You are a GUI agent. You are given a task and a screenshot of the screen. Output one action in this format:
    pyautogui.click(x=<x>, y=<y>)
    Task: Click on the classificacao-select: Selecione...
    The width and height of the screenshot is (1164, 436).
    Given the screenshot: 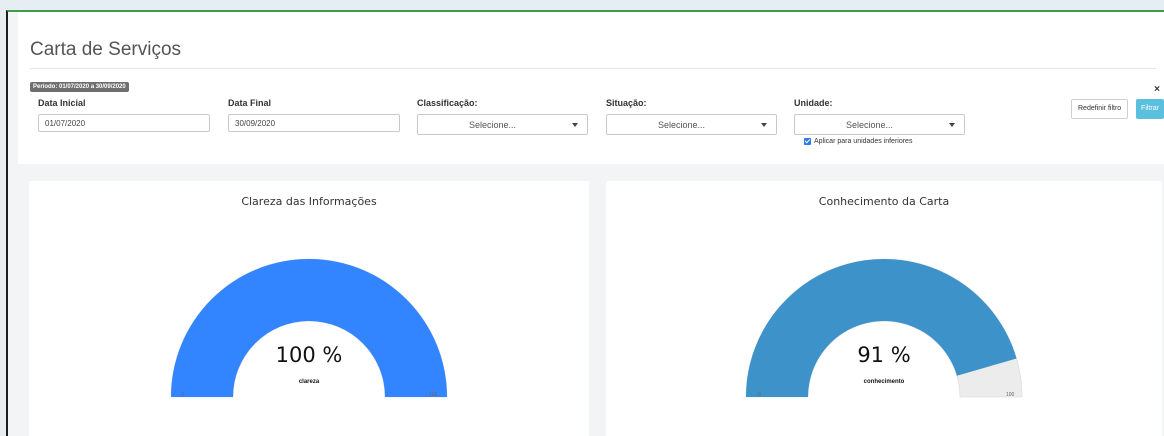 What is the action you would take?
    pyautogui.click(x=502, y=124)
    